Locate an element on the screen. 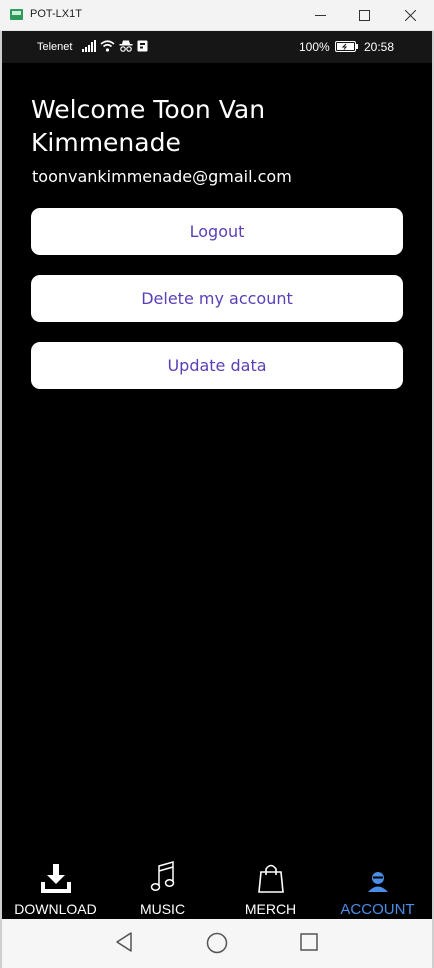 The image size is (434, 968). tab-download: DOWNLOAD is located at coordinates (55, 885).